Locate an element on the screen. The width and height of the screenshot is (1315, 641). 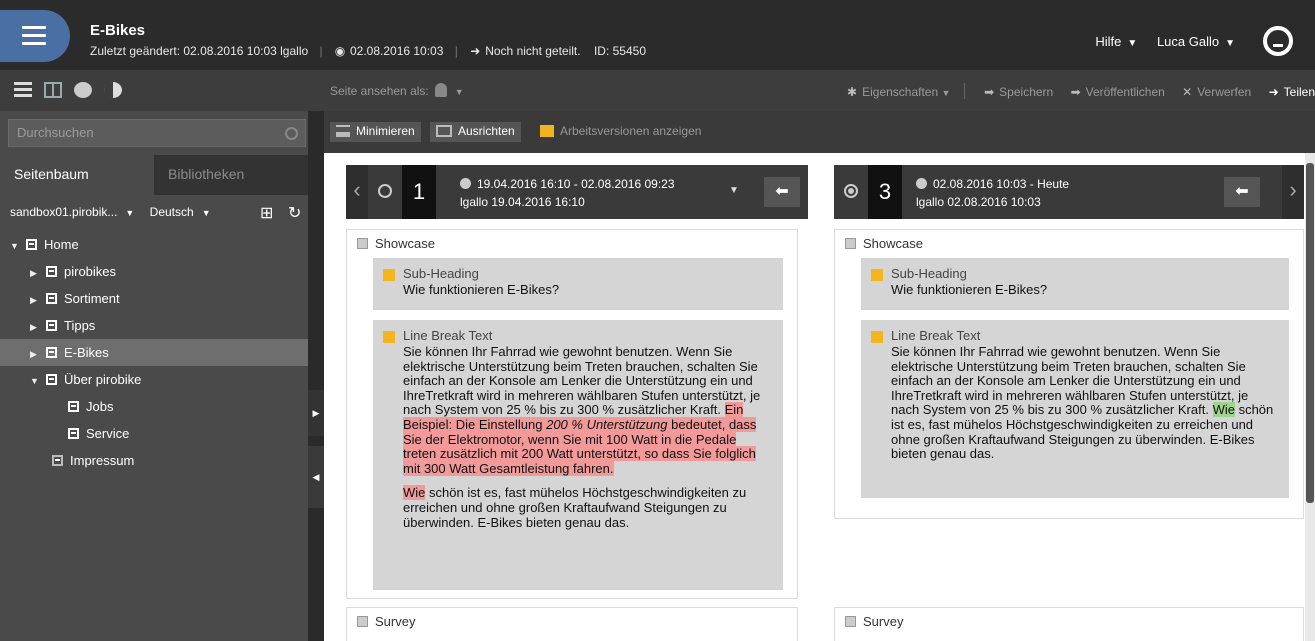
tab-seitenbaum: Seitenbaum is located at coordinates (77, 175).